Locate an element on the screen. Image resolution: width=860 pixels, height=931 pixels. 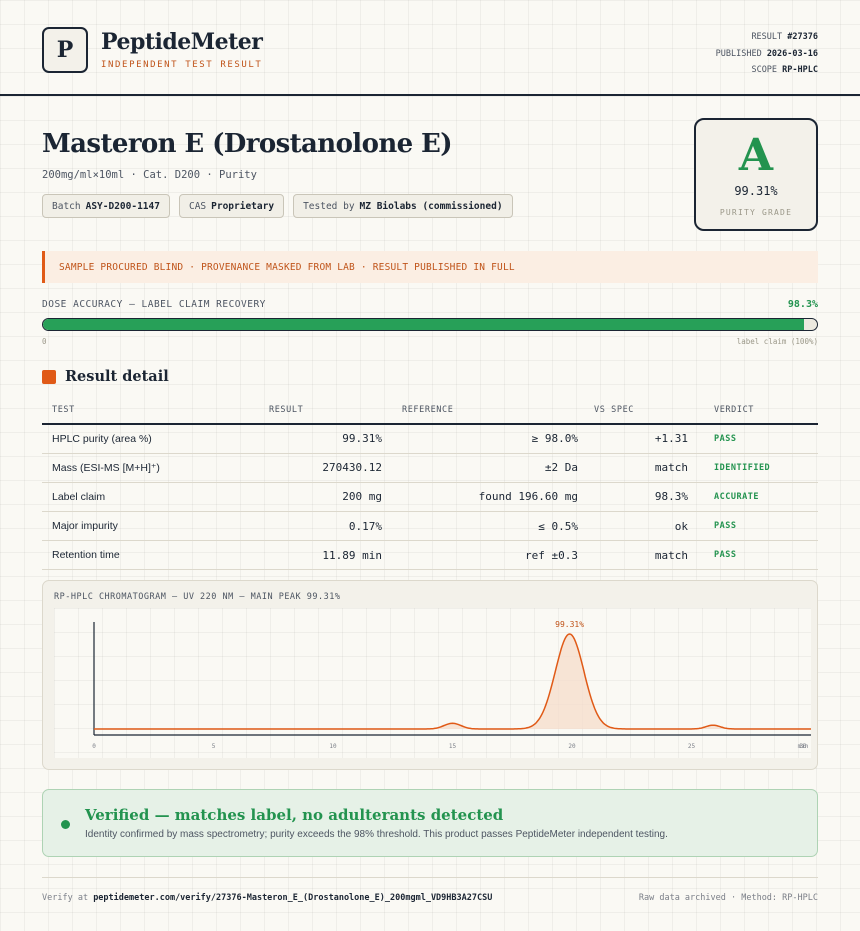
col-test: TEST is located at coordinates (142, 411).